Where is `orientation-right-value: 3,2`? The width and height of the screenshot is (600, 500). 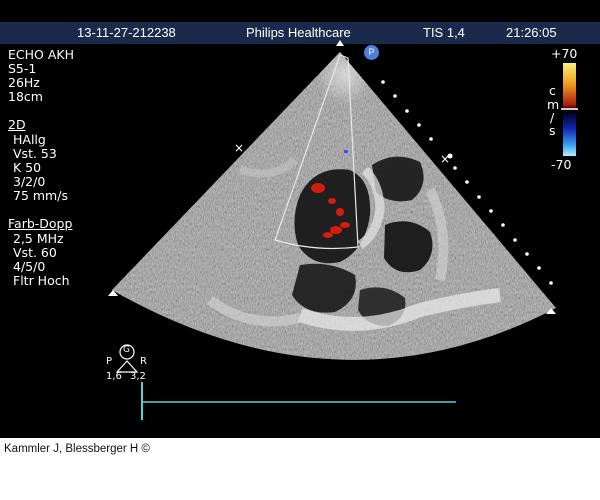 orientation-right-value: 3,2 is located at coordinates (138, 376).